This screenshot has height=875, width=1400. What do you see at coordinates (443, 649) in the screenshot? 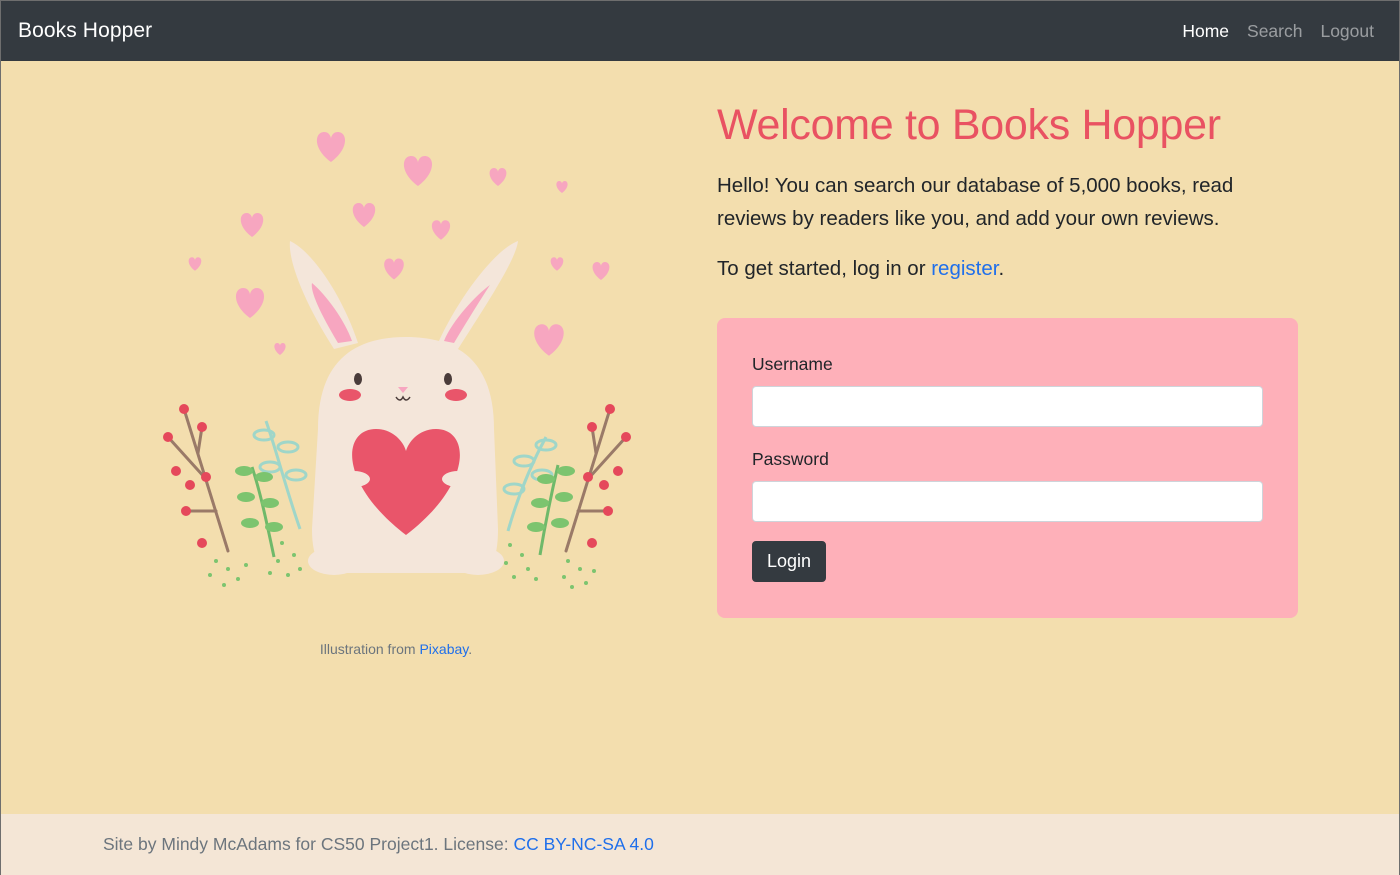
I see `pixabay-link: Pixabay` at bounding box center [443, 649].